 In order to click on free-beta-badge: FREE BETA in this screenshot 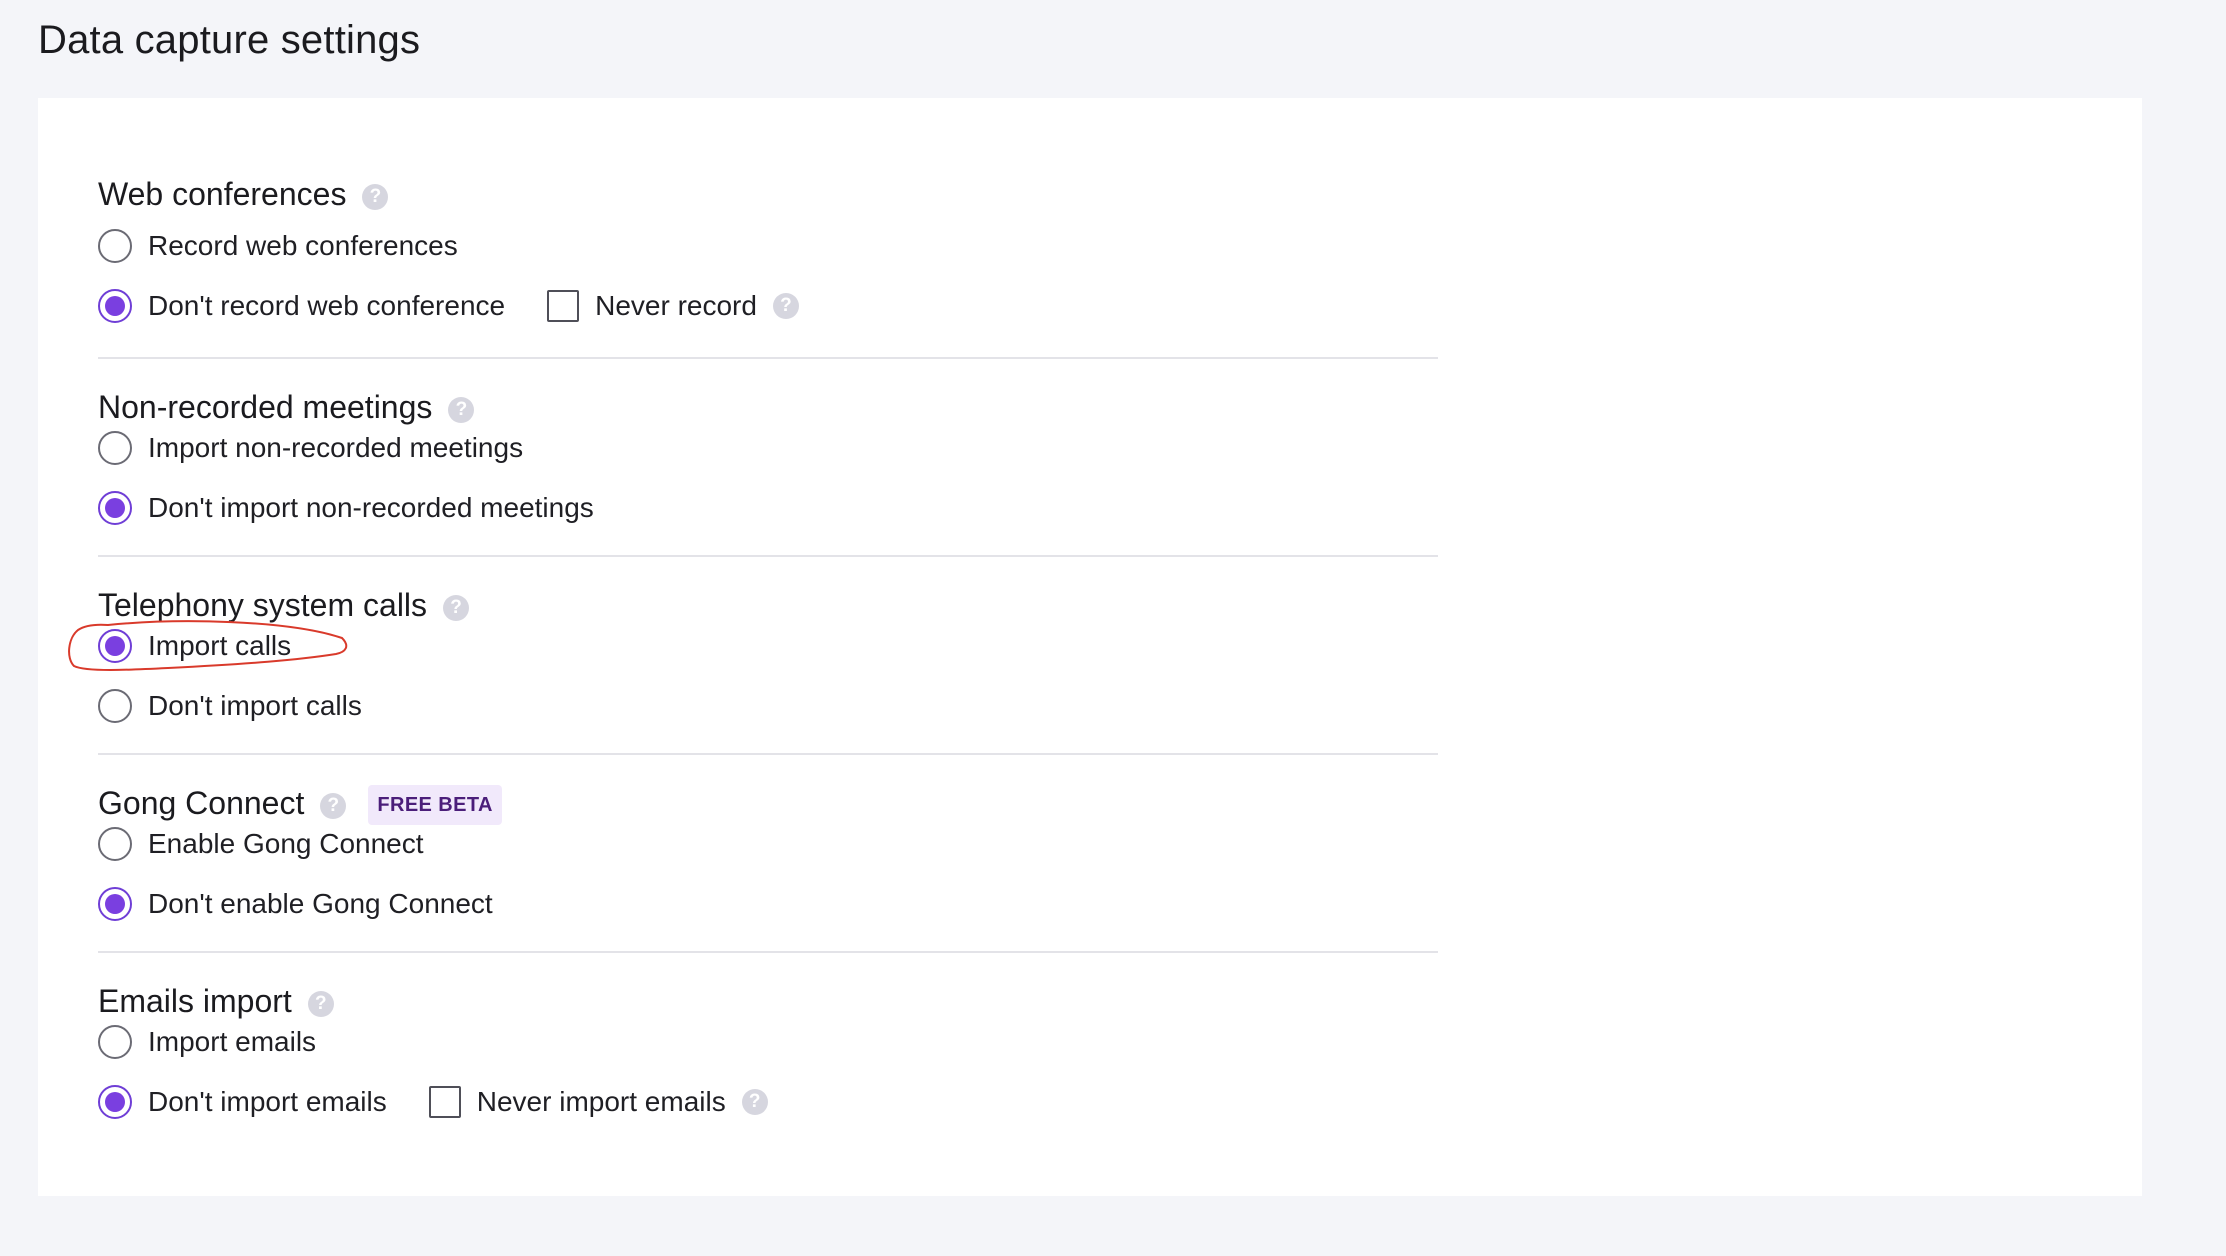, I will do `click(435, 805)`.